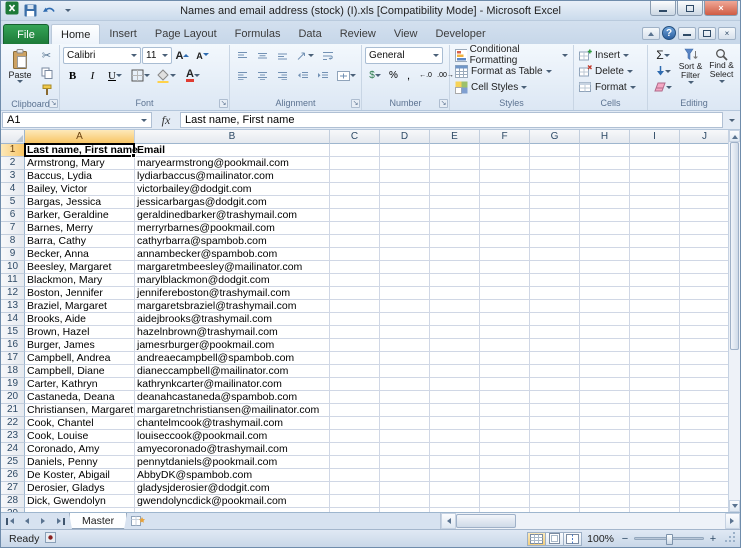 This screenshot has height=548, width=741. Describe the element at coordinates (13, 150) in the screenshot. I see `row-header-1: 1` at that location.